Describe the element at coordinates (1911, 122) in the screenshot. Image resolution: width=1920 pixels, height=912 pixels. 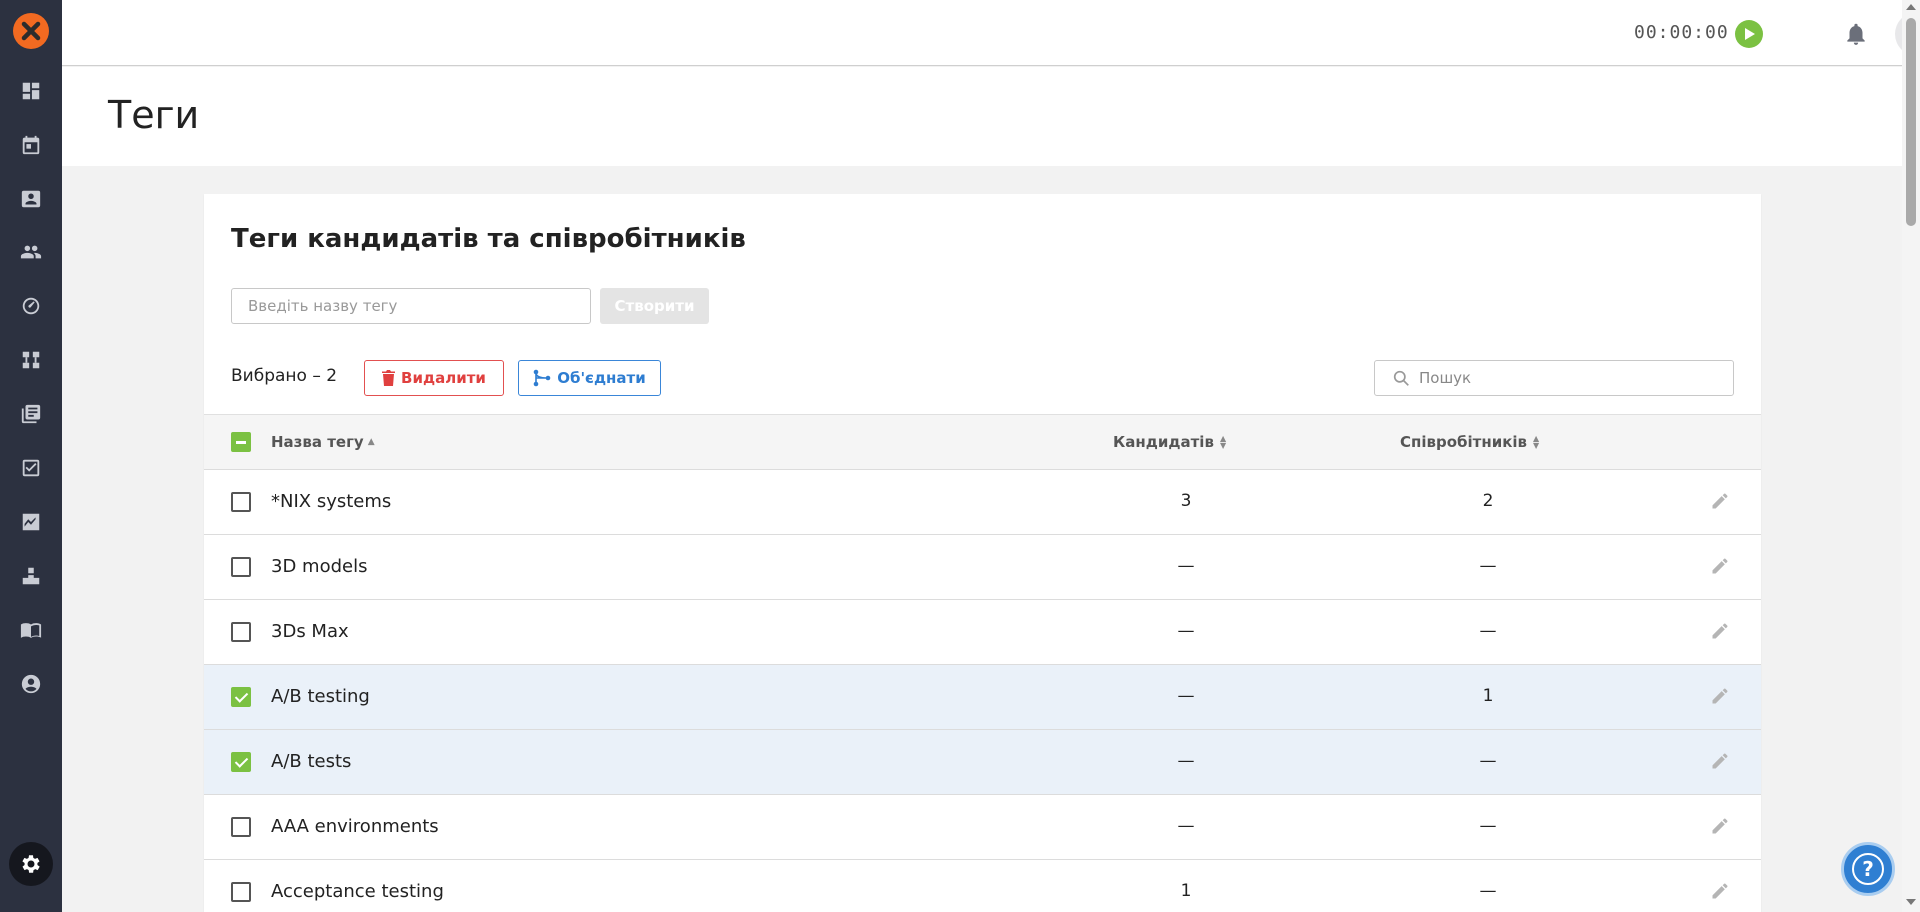
I see `scrollbar-thumb` at that location.